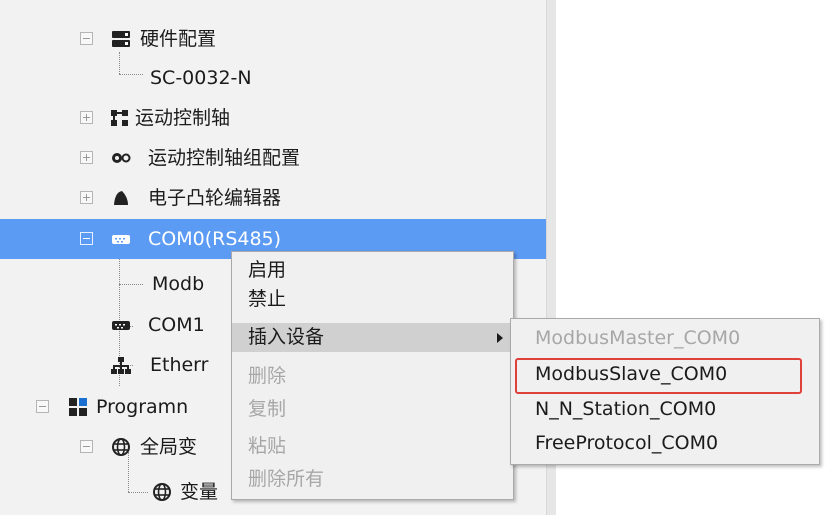 This screenshot has width=833, height=515. What do you see at coordinates (273, 78) in the screenshot?
I see `tree-item-device: SC-0032-N` at bounding box center [273, 78].